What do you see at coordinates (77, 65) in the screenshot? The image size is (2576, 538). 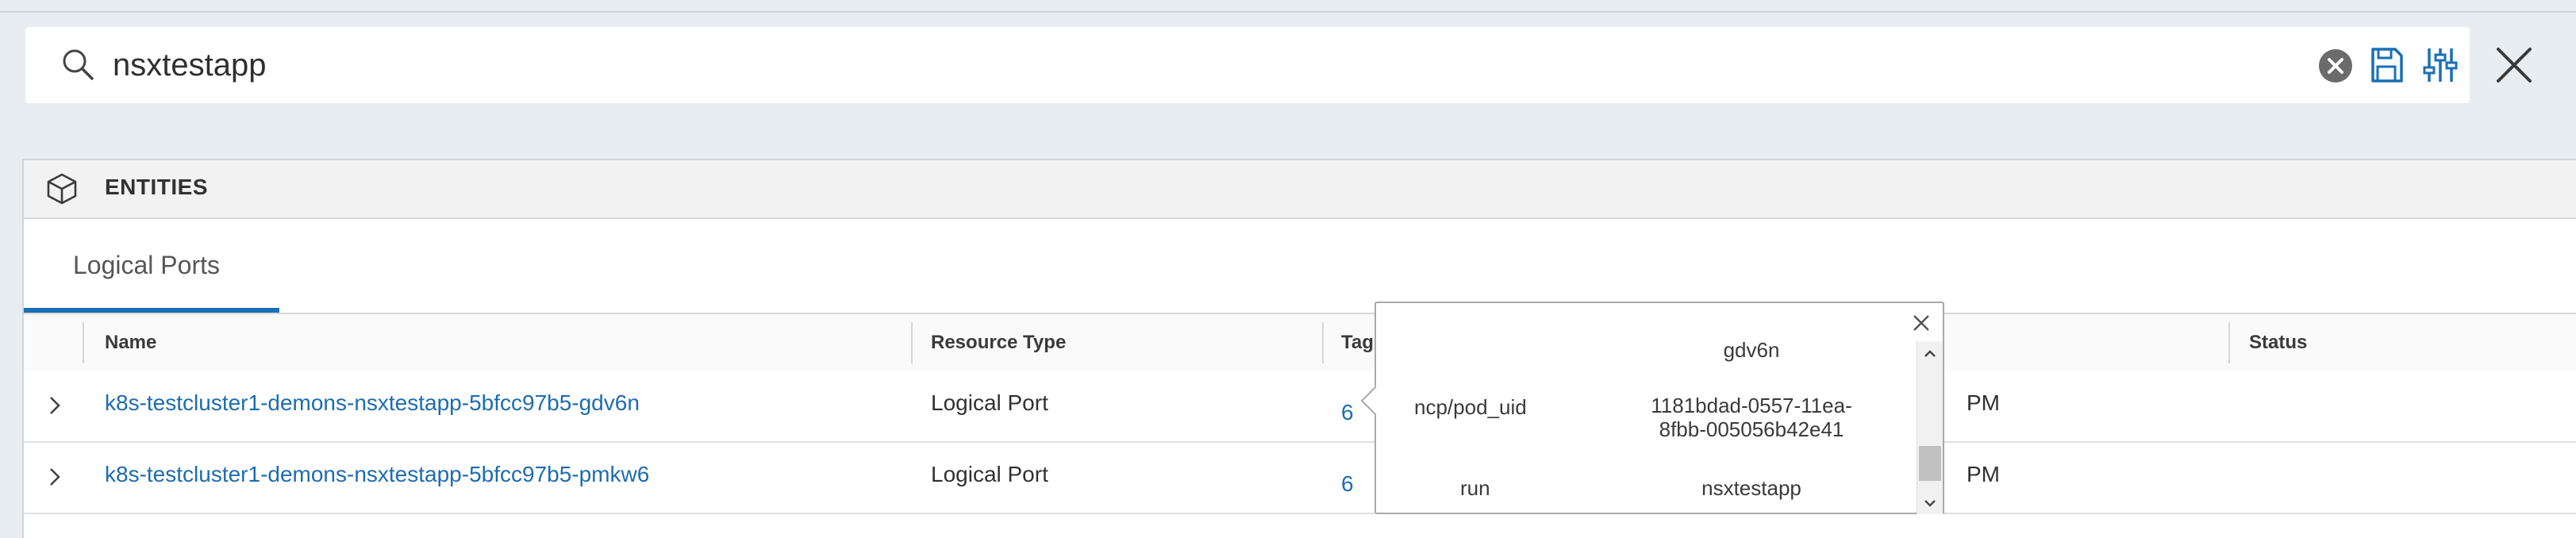 I see `search-icon` at bounding box center [77, 65].